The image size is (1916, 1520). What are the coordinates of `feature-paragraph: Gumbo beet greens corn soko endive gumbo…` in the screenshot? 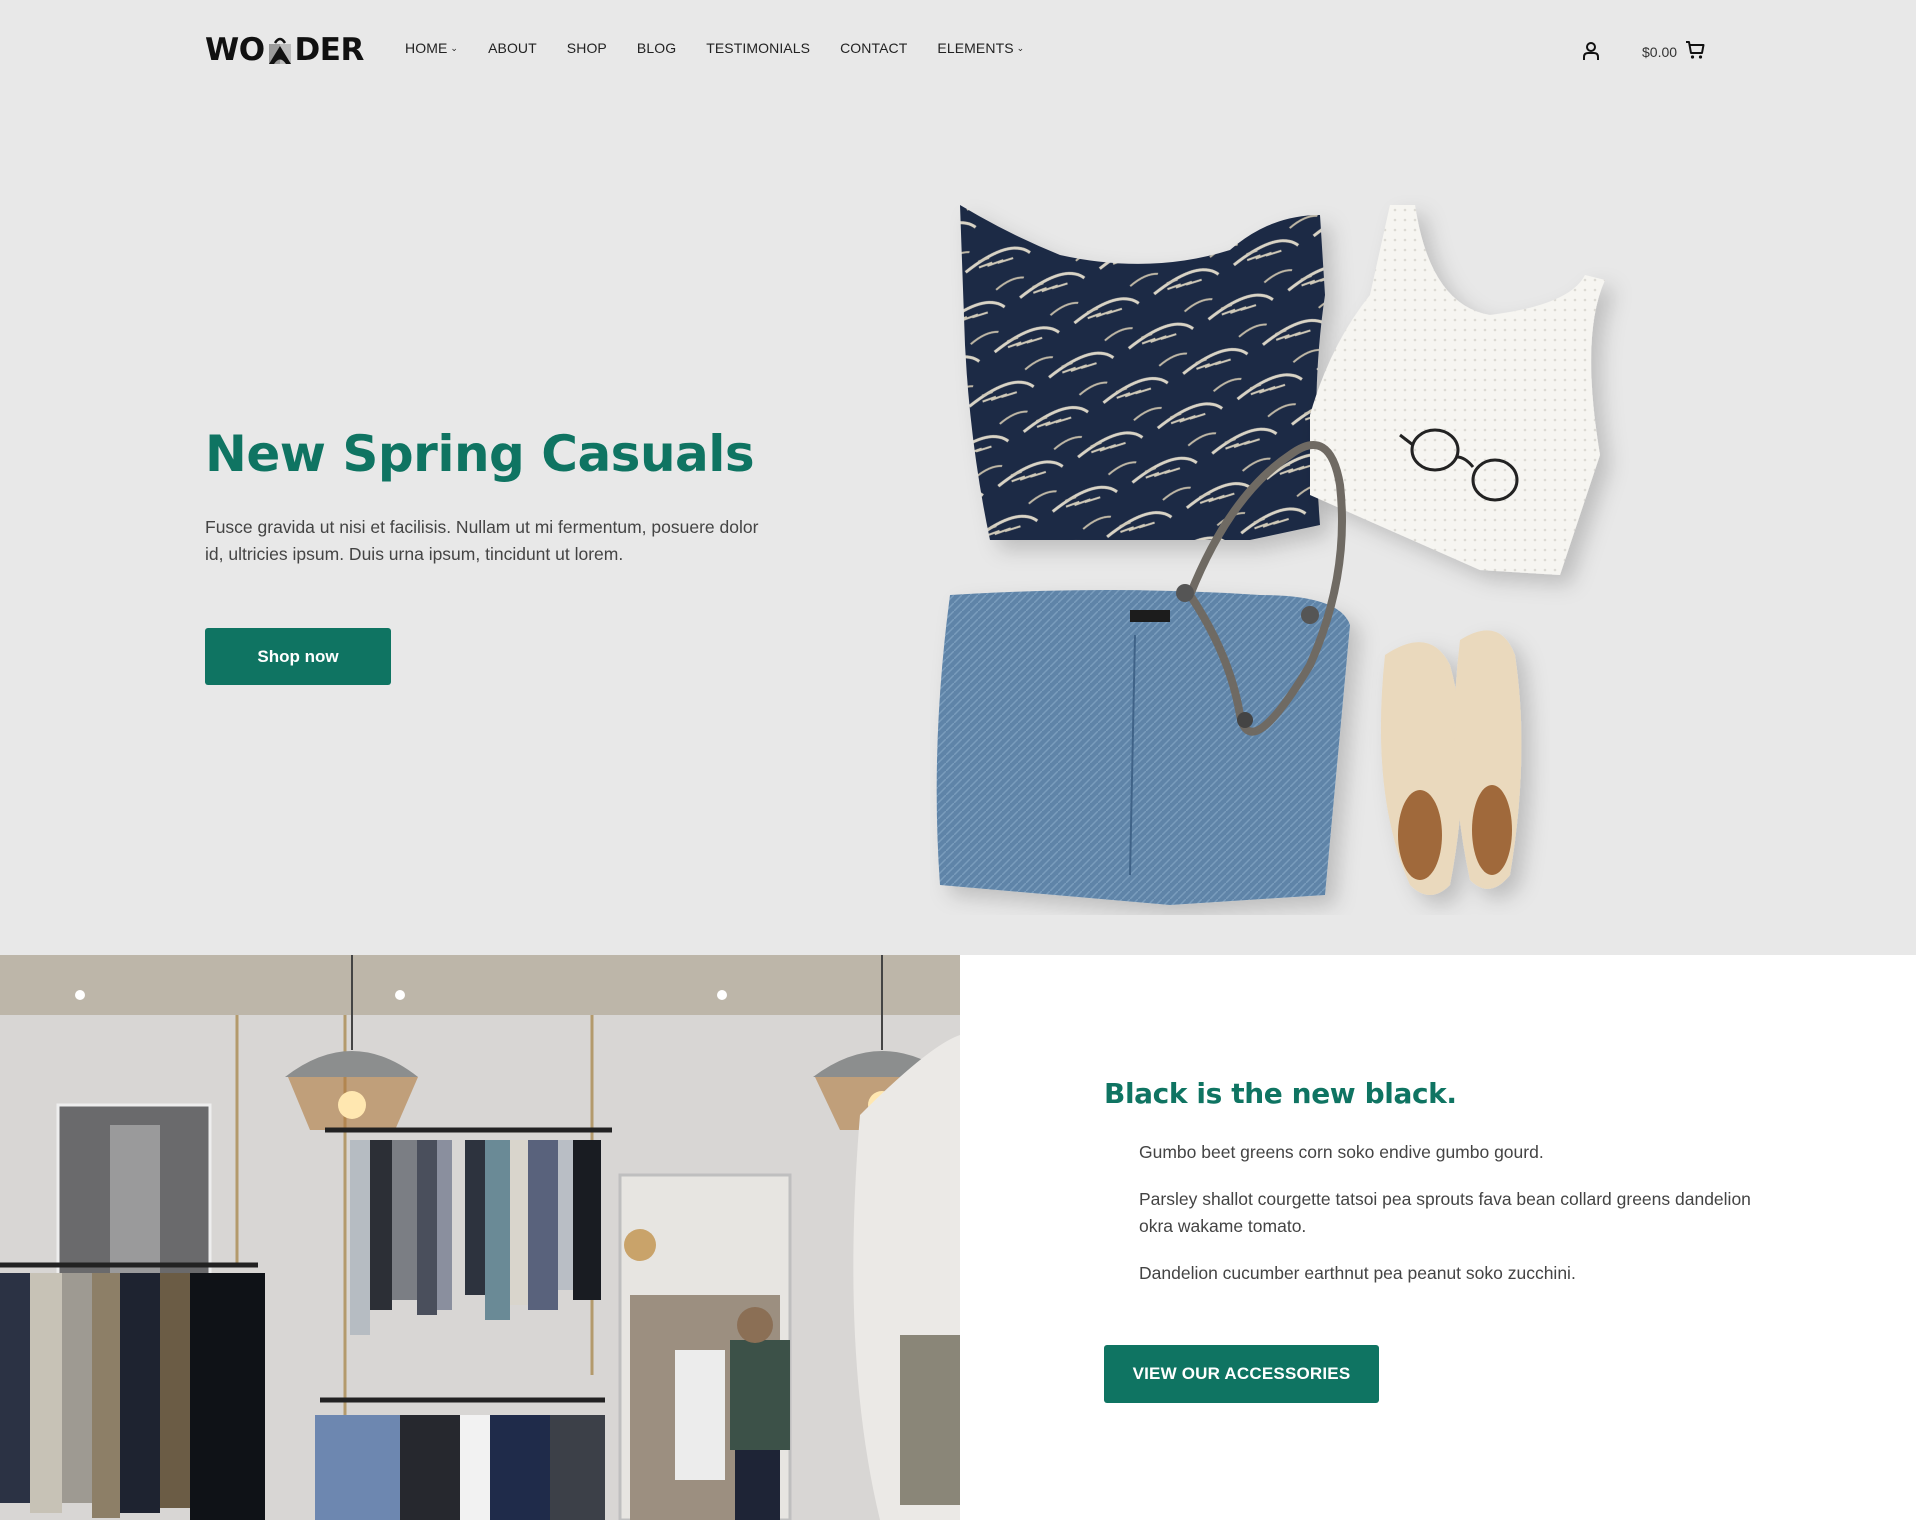 It's located at (1341, 1152).